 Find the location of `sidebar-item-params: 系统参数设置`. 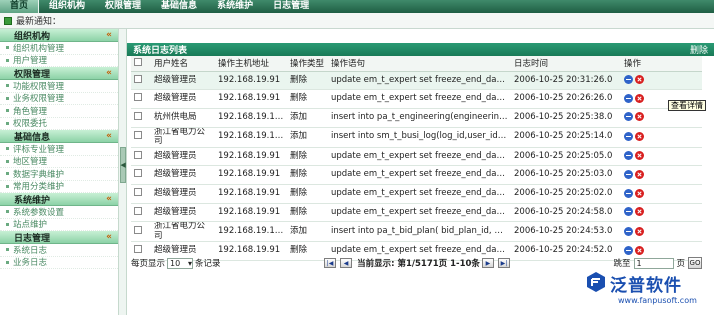

sidebar-item-params: 系统参数设置 is located at coordinates (59, 212).